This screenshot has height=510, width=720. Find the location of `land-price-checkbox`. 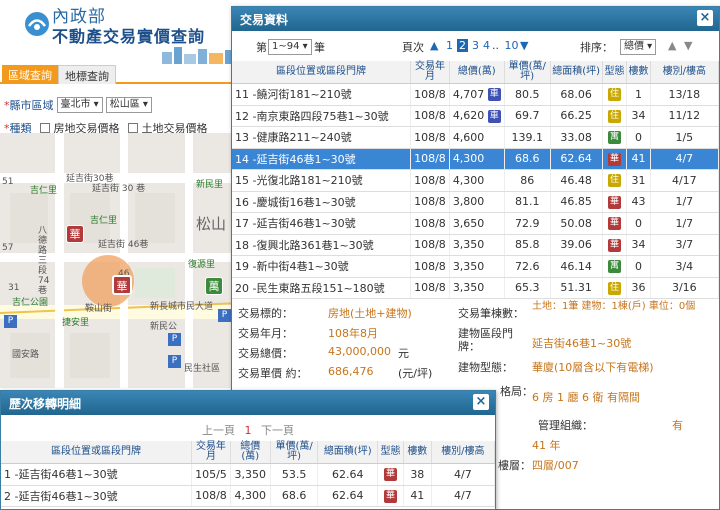

land-price-checkbox is located at coordinates (132, 128).